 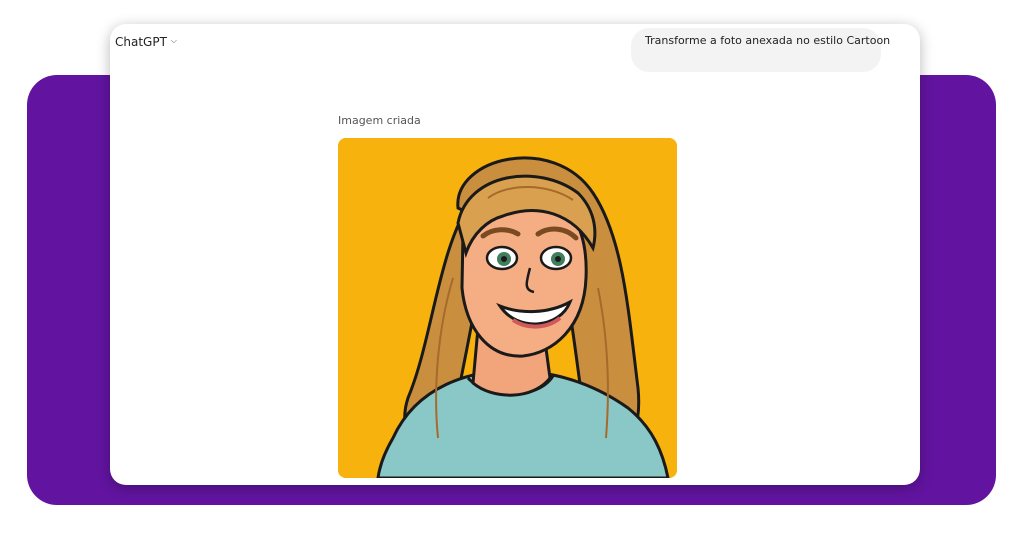 I want to click on model-selector-button: ChatGPT ⌵, so click(x=146, y=42).